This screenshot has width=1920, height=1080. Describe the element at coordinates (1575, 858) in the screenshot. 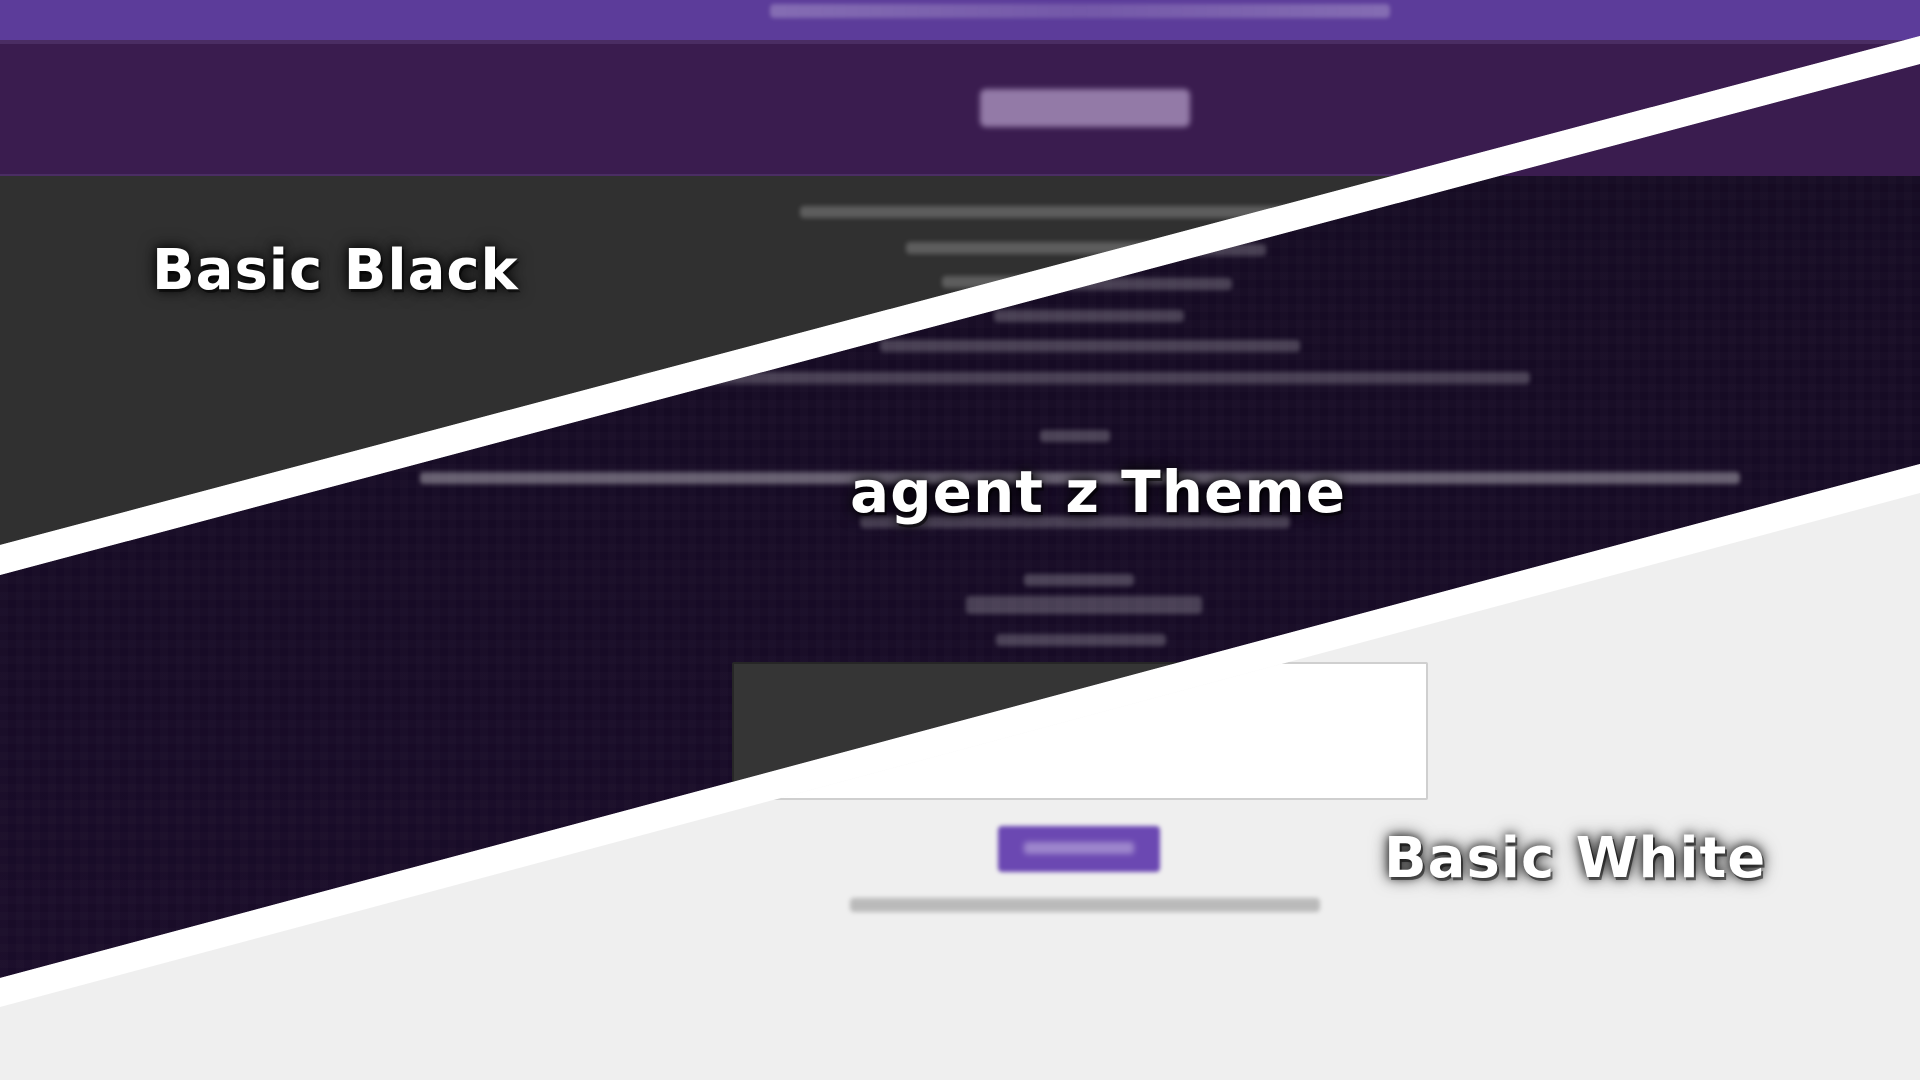

I see `basic-white-label: Basic White` at that location.